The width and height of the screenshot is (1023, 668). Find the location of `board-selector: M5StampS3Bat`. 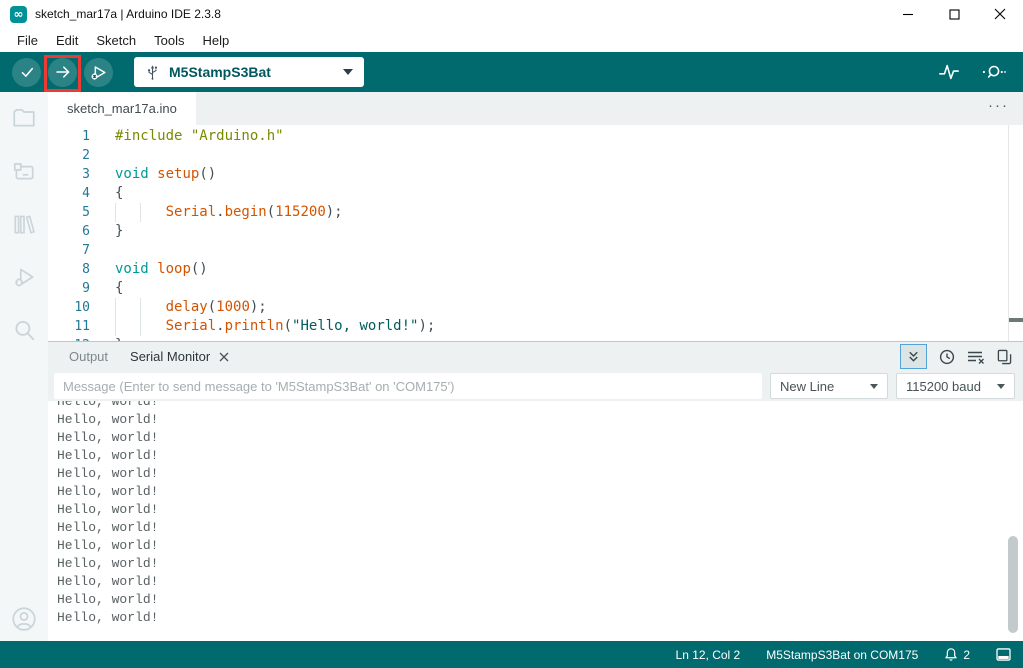

board-selector: M5StampS3Bat is located at coordinates (249, 72).